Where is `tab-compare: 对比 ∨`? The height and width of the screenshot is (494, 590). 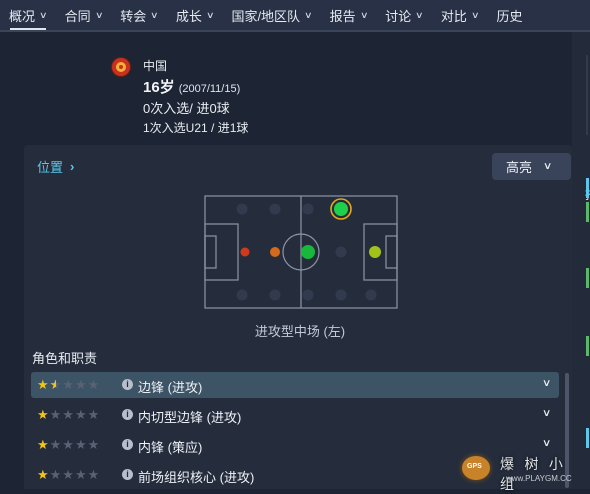 tab-compare: 对比 ∨ is located at coordinates (460, 15).